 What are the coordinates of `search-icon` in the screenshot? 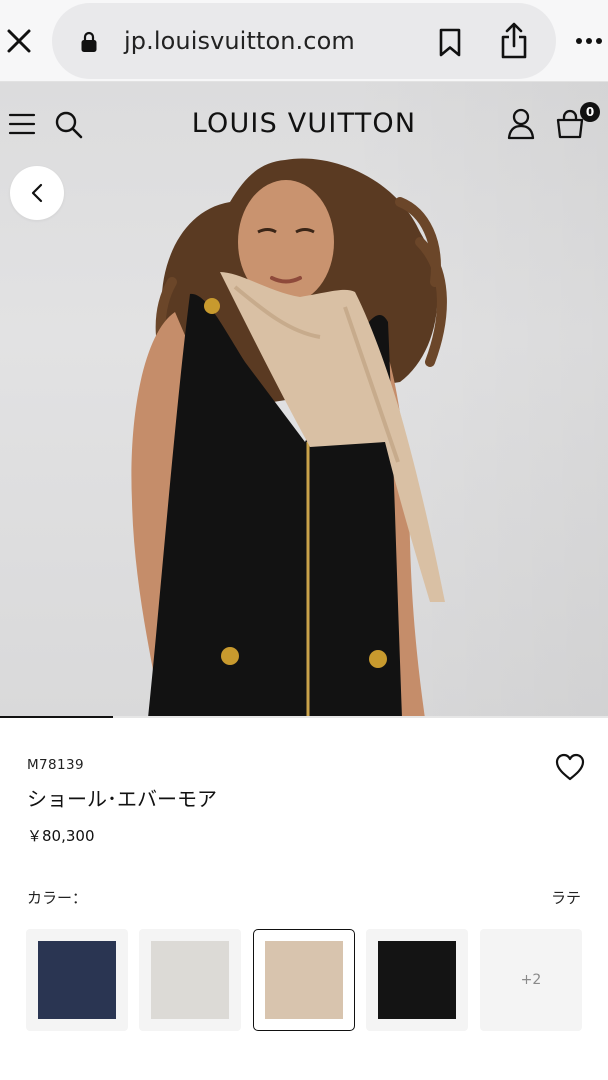 It's located at (69, 125).